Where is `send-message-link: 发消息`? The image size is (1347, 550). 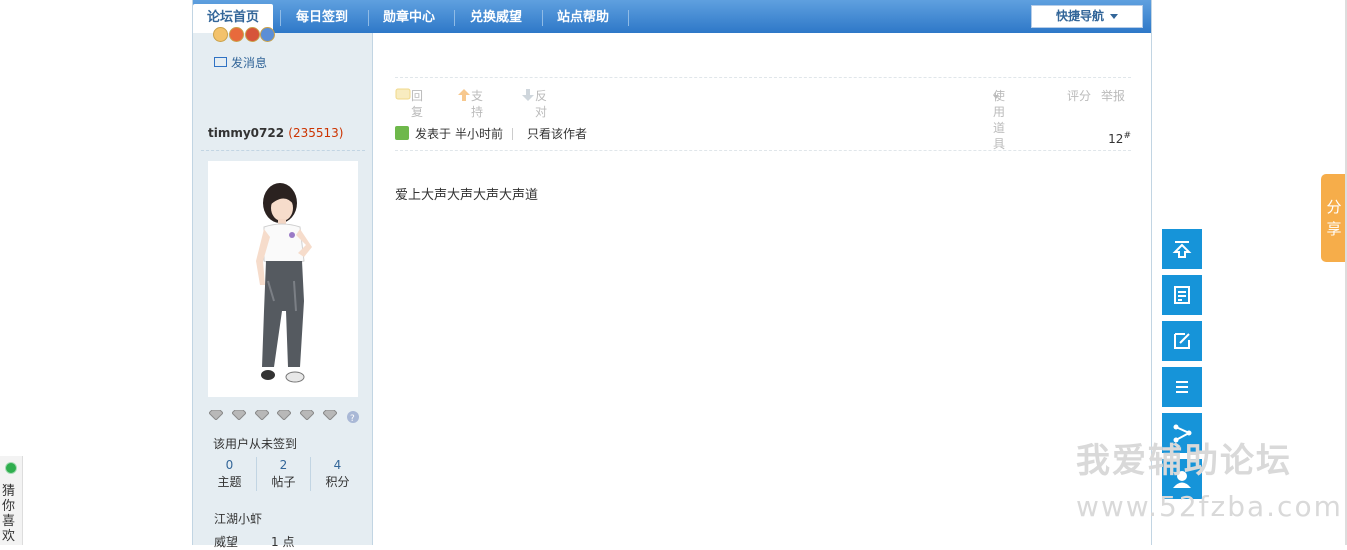
send-message-link: 发消息 is located at coordinates (240, 62).